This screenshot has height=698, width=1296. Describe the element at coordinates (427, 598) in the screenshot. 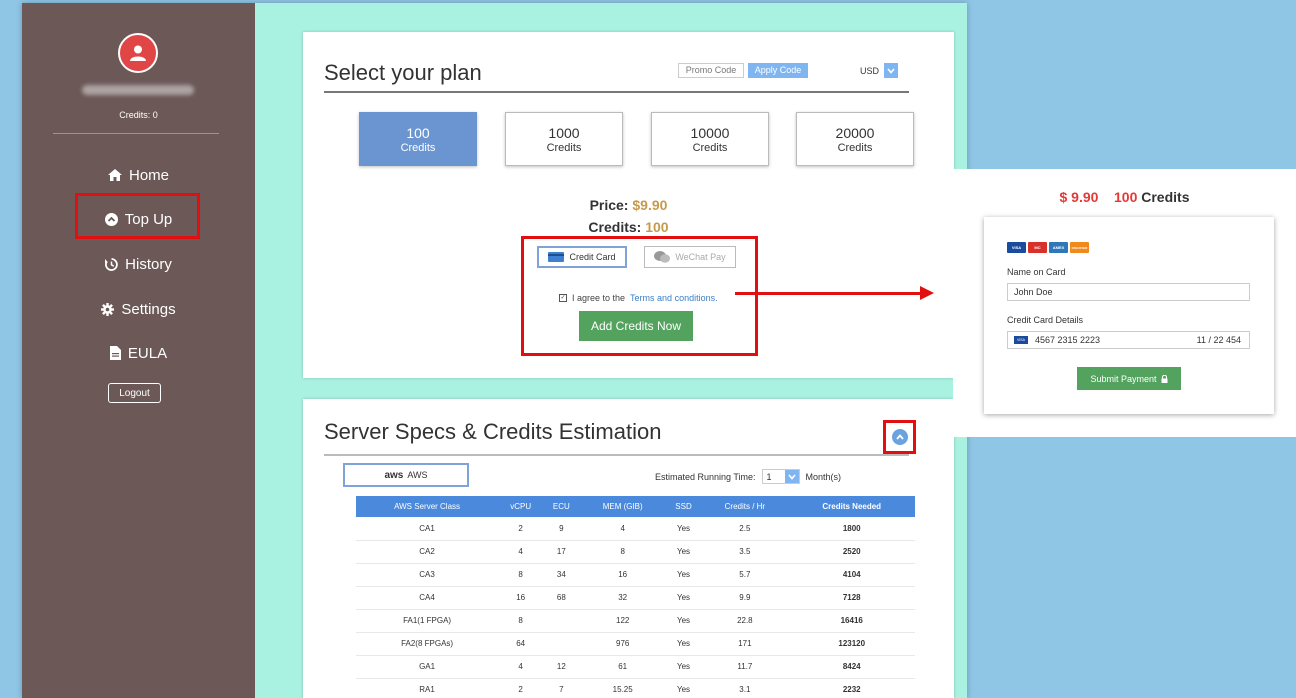

I see `table-cell: CA4` at that location.